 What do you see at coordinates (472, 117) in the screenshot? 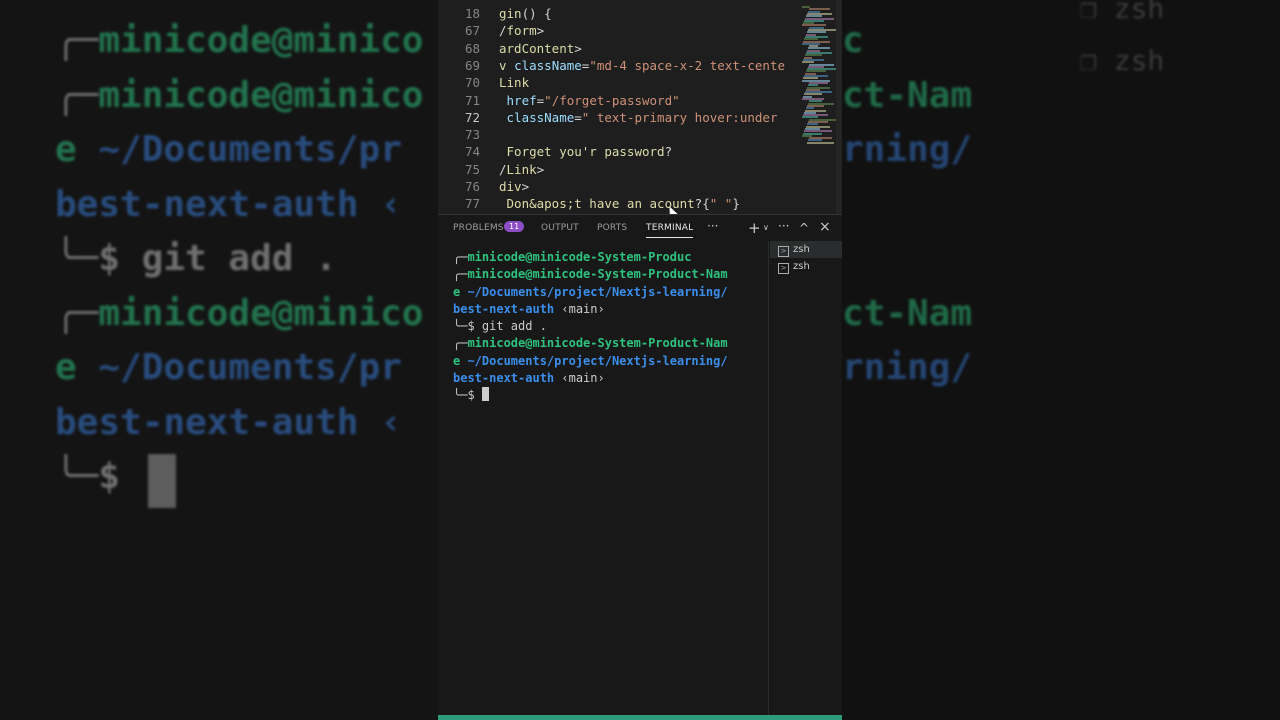
I see `line-number: 72` at bounding box center [472, 117].